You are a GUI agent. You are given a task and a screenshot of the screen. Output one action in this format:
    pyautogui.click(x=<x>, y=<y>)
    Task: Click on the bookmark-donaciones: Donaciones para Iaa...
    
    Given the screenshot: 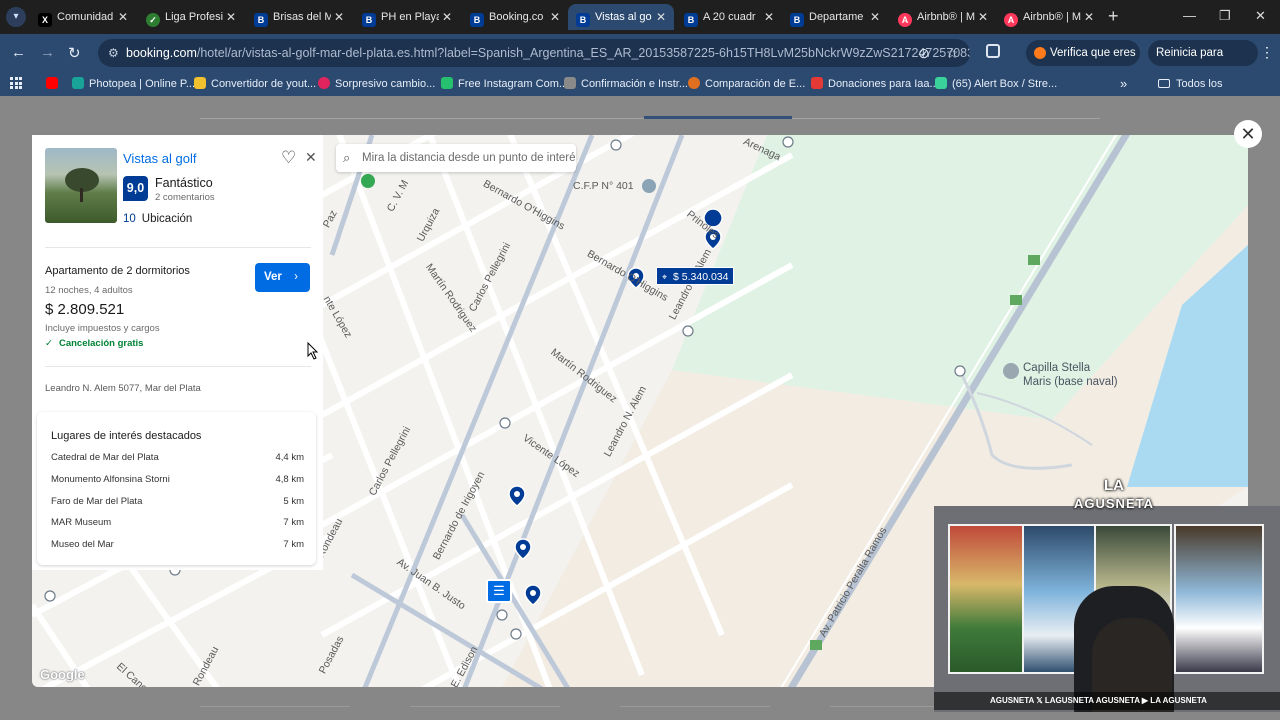 What is the action you would take?
    pyautogui.click(x=875, y=84)
    